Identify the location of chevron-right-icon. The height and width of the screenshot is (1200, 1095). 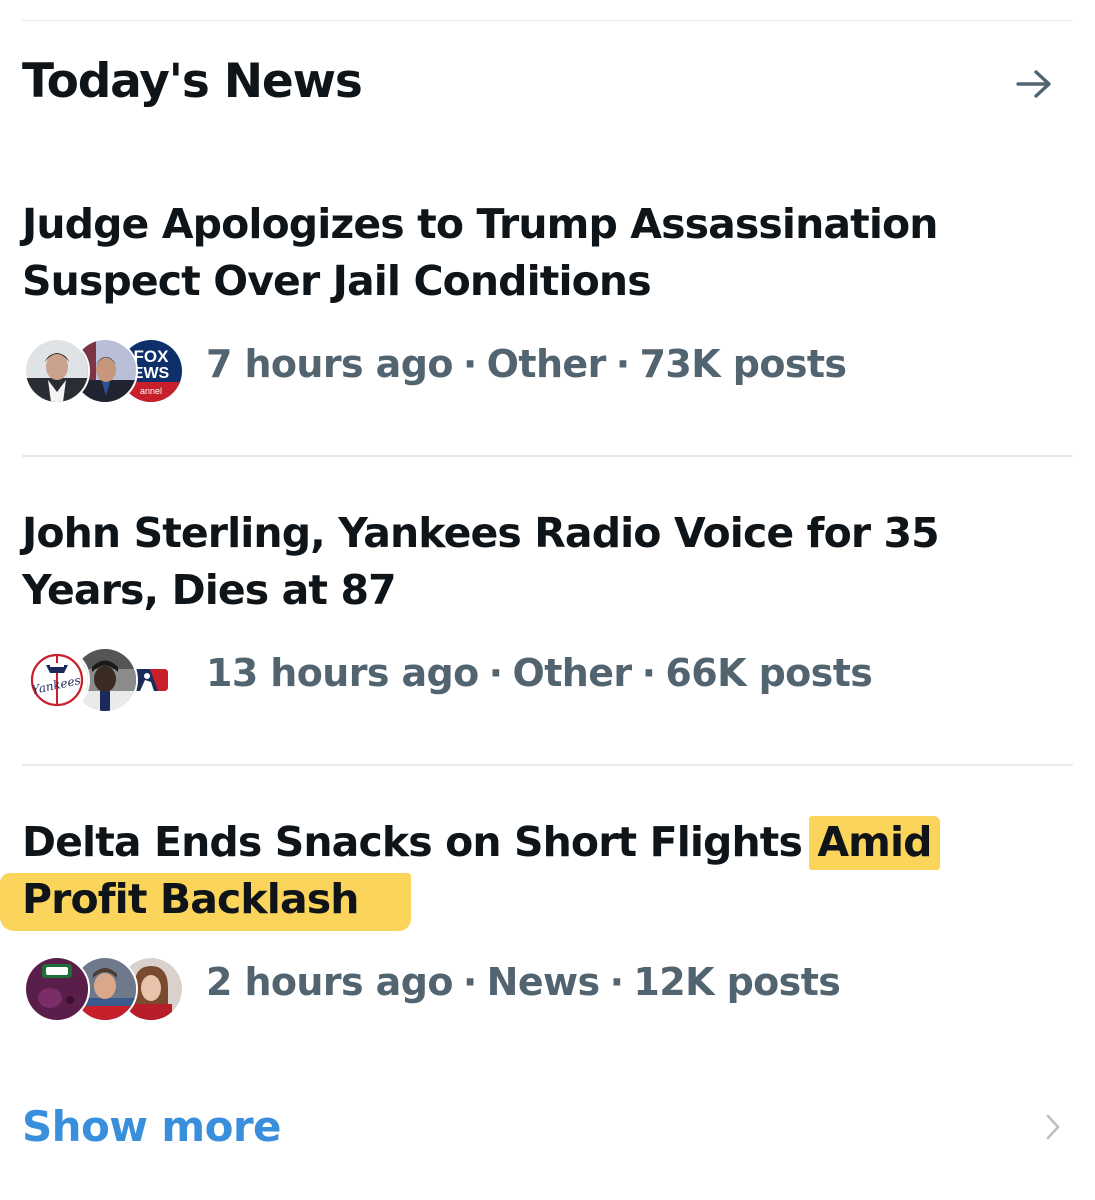
(1053, 1129).